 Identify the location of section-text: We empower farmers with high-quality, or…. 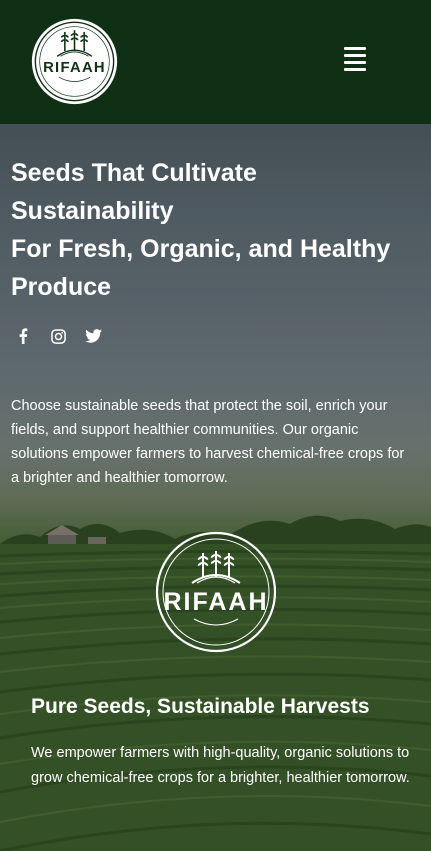
(220, 765).